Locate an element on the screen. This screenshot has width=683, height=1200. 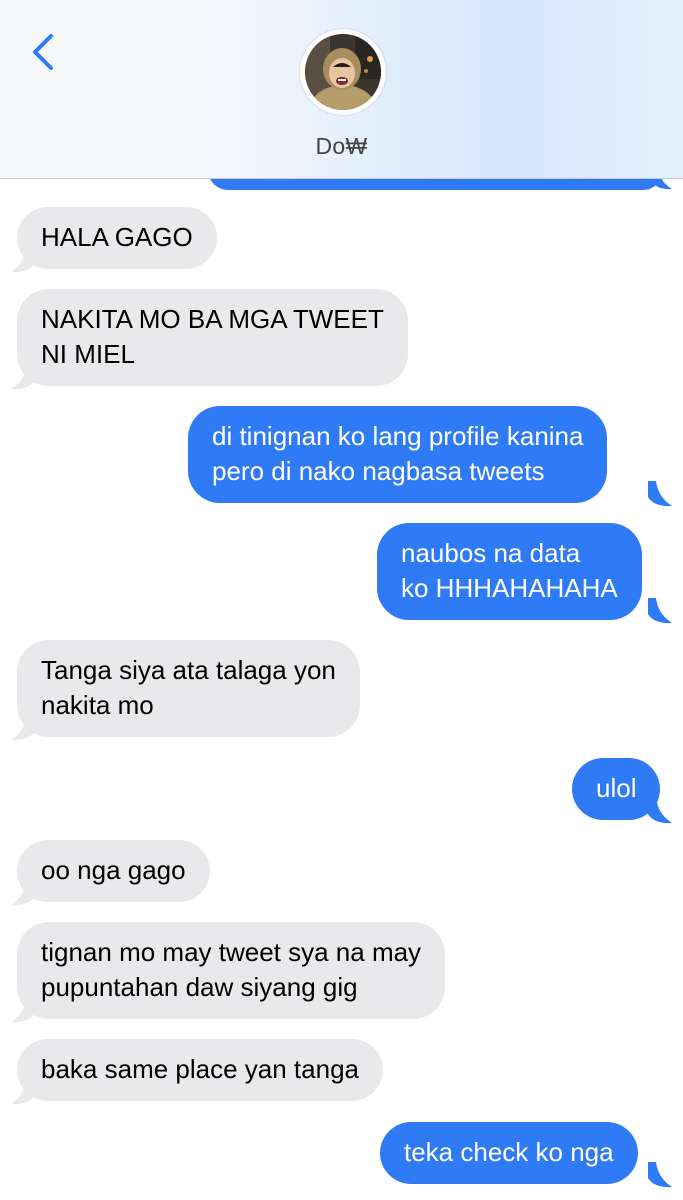
back-button is located at coordinates (42, 52).